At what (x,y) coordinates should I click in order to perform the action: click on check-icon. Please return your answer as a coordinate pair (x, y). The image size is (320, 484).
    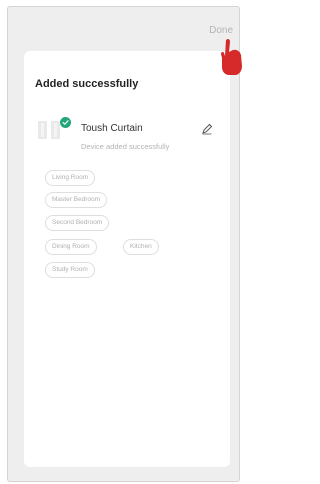
    Looking at the image, I should click on (65, 122).